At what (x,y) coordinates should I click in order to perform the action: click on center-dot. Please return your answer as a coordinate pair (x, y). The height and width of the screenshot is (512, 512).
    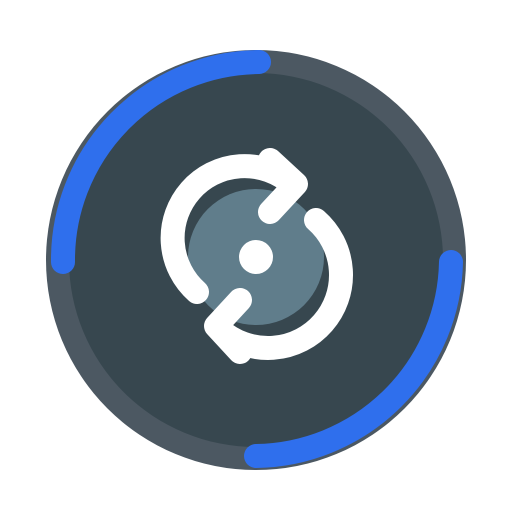
    Looking at the image, I should click on (256, 257).